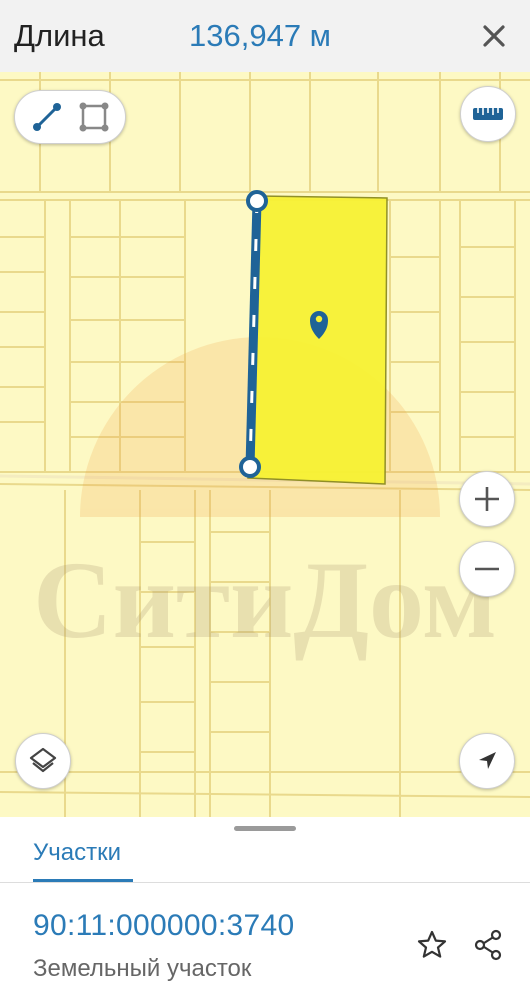 The width and height of the screenshot is (530, 1000). I want to click on layers-button, so click(43, 761).